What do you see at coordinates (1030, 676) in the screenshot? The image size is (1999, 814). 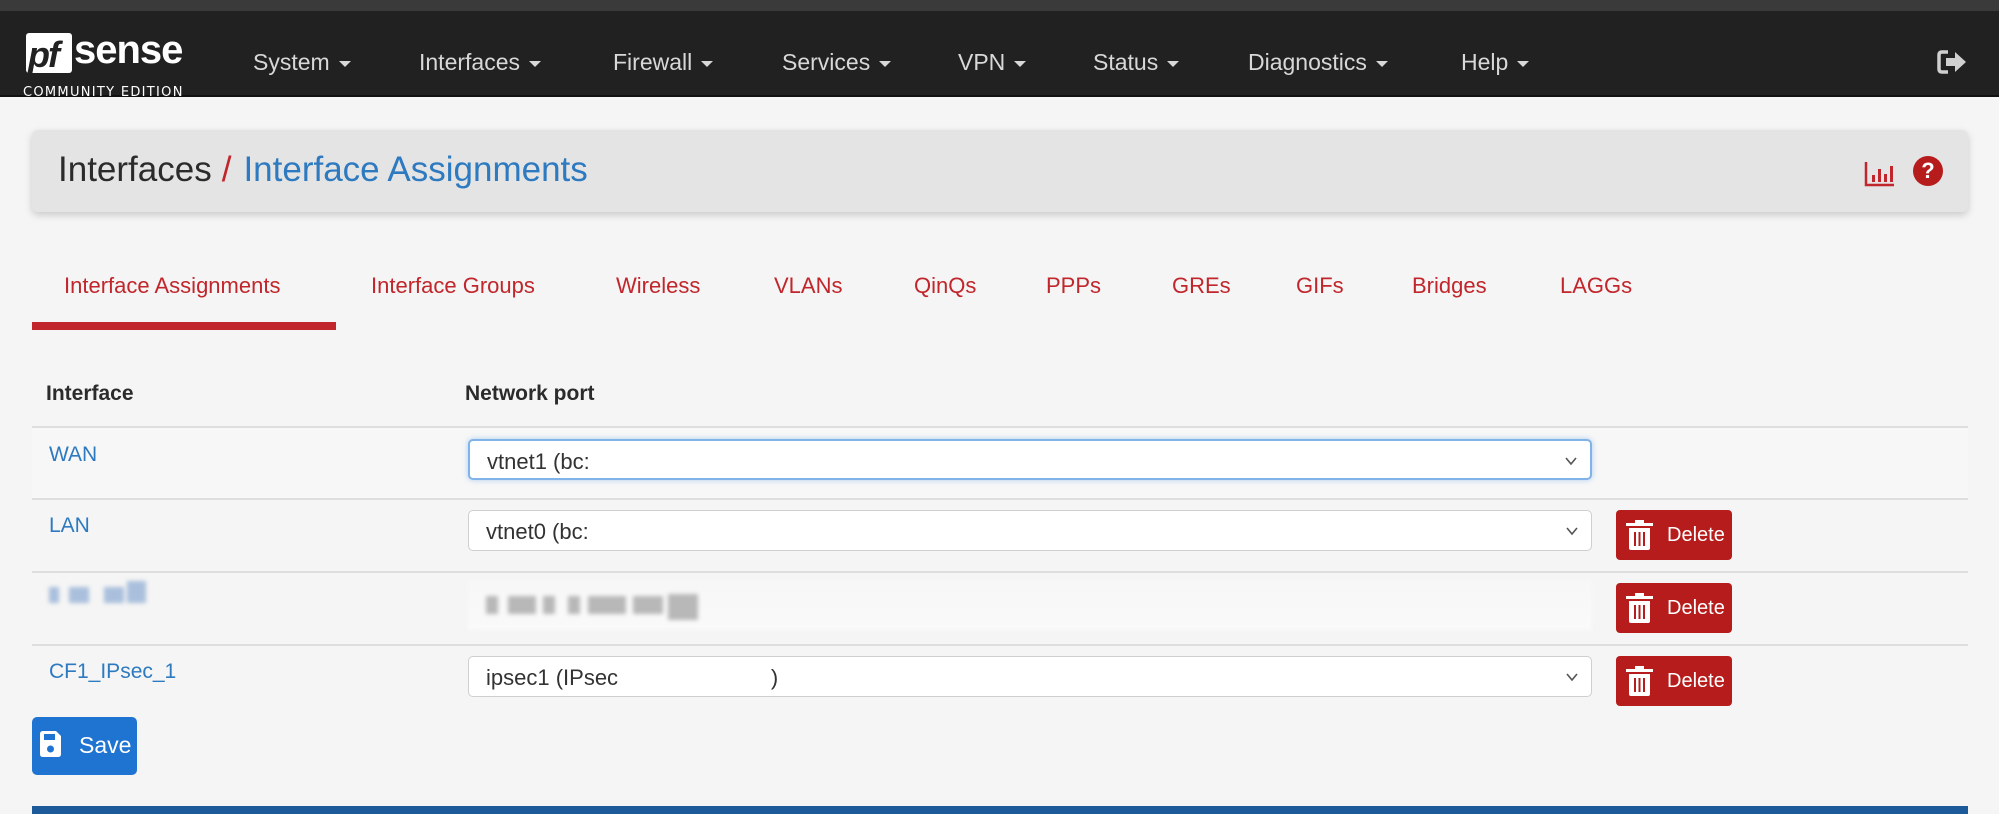 I see `network-port-select-cf1-ipsec-1: ipsec1 (IPsec )` at bounding box center [1030, 676].